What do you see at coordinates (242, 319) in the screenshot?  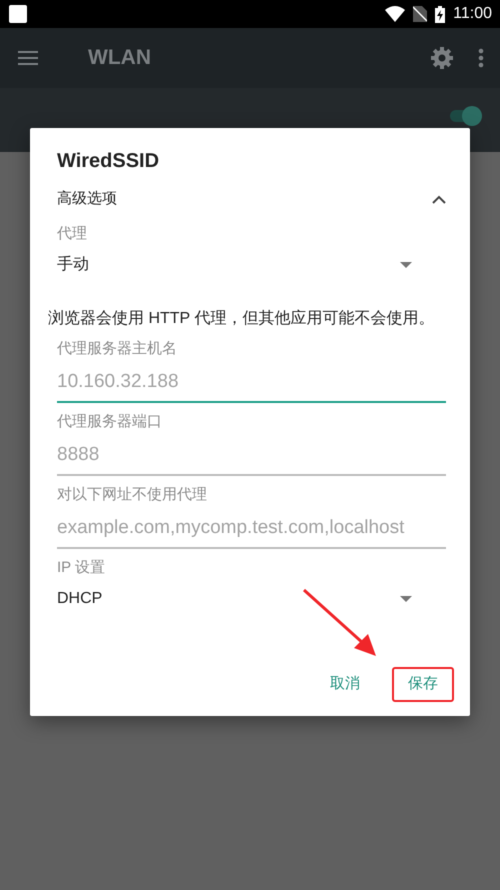 I see `info-text: 浏览器会使用 HTTP 代理，但其他应用可能不会使用。` at bounding box center [242, 319].